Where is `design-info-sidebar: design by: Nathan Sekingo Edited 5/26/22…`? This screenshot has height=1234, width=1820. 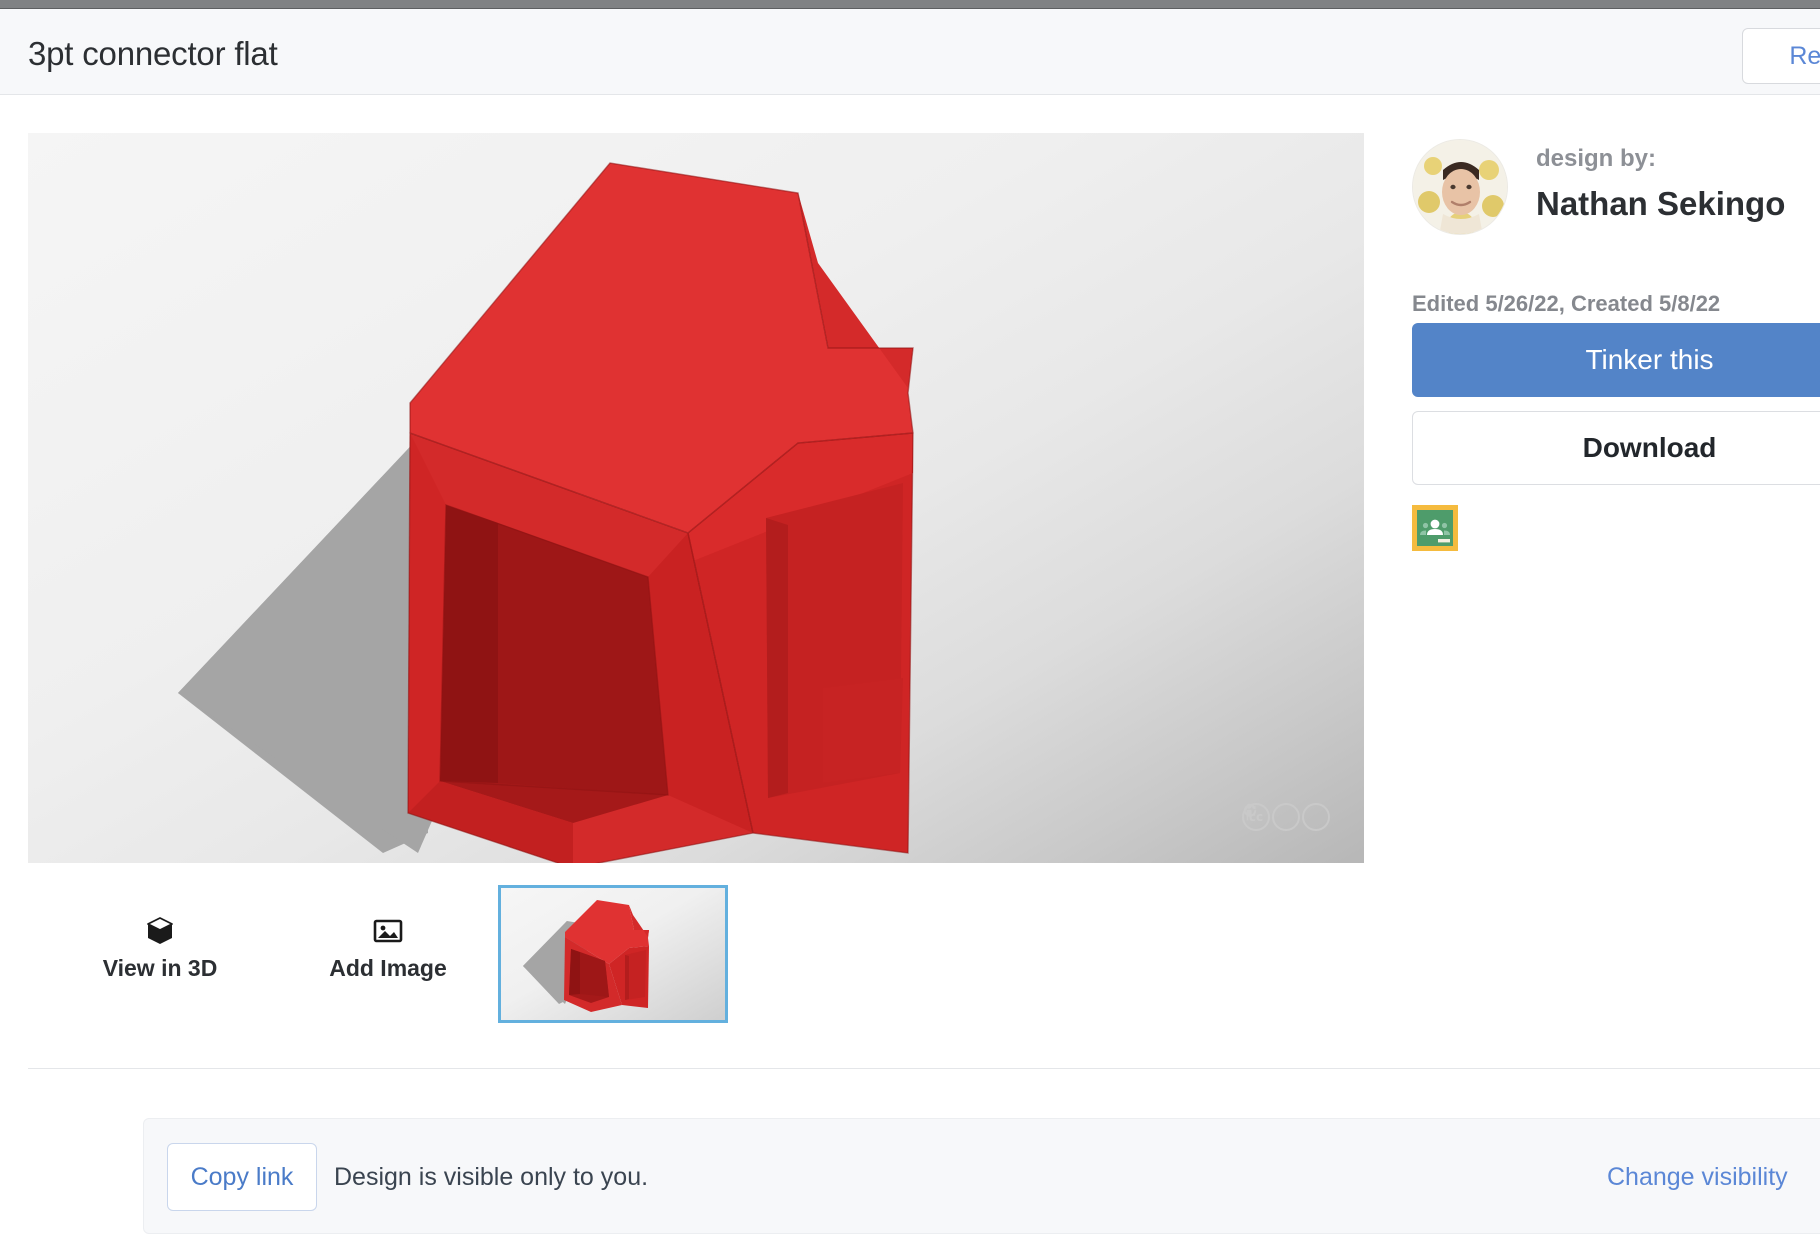 design-info-sidebar: design by: Nathan Sekingo Edited 5/26/22… is located at coordinates (1616, 348).